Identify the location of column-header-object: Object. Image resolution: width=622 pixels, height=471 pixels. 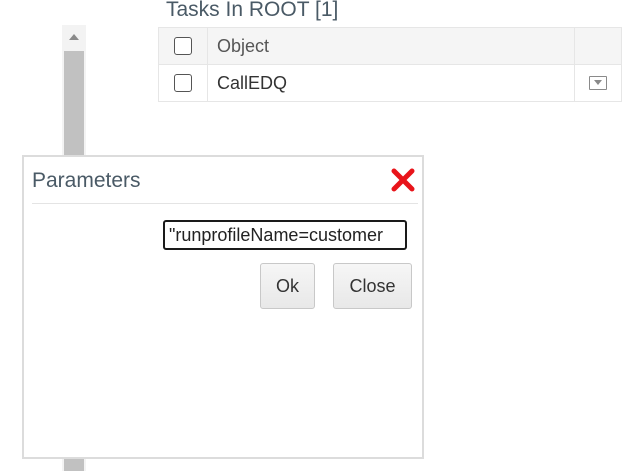
(391, 46).